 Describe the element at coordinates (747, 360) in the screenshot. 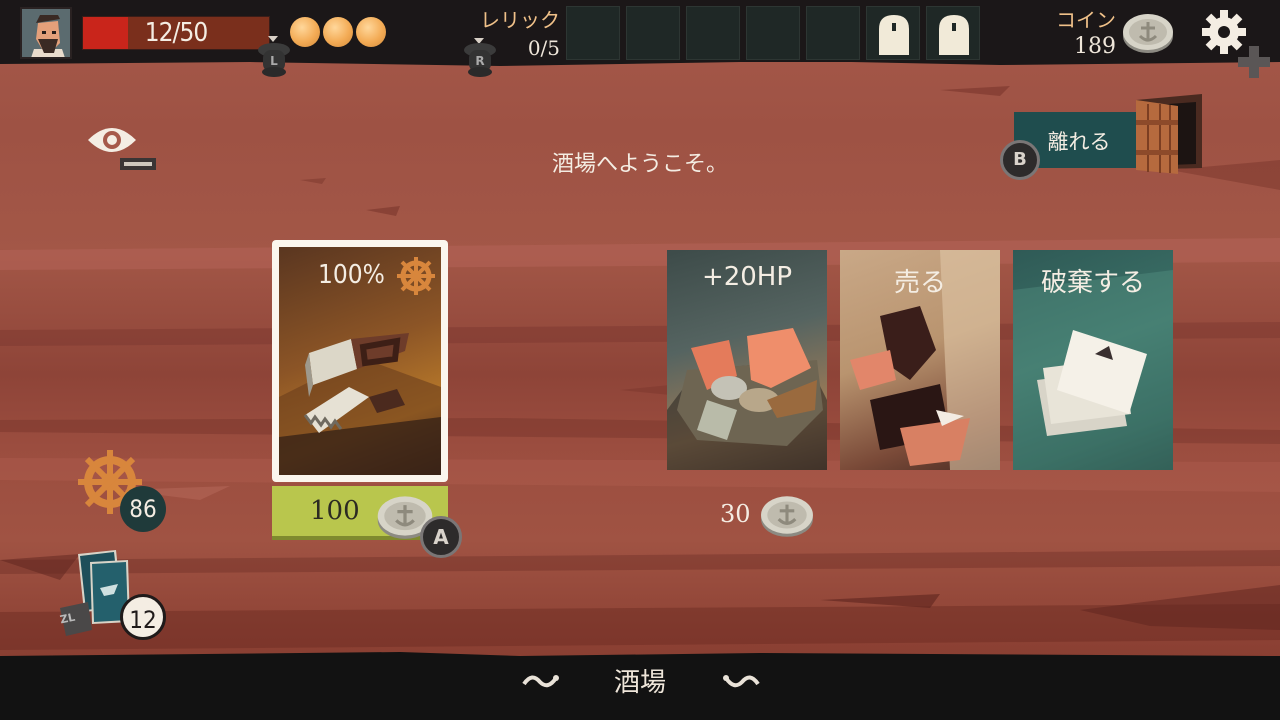

I see `heal-service-card: +20HP` at that location.